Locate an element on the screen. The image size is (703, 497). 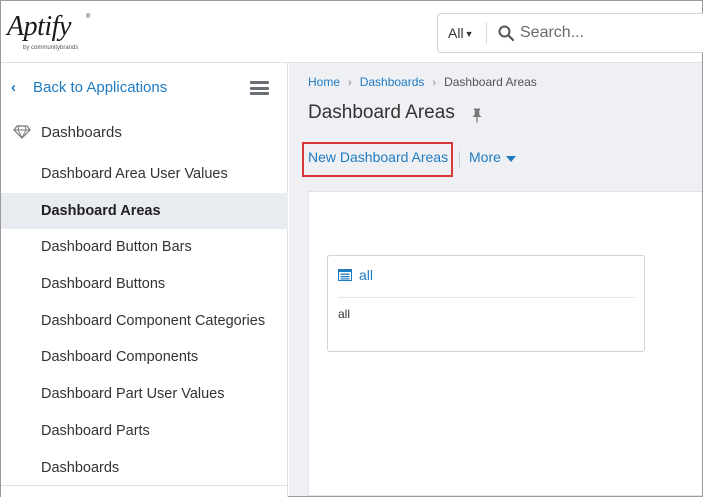
sidebar-item-dashboard-parts: Dashboard Parts is located at coordinates (144, 431).